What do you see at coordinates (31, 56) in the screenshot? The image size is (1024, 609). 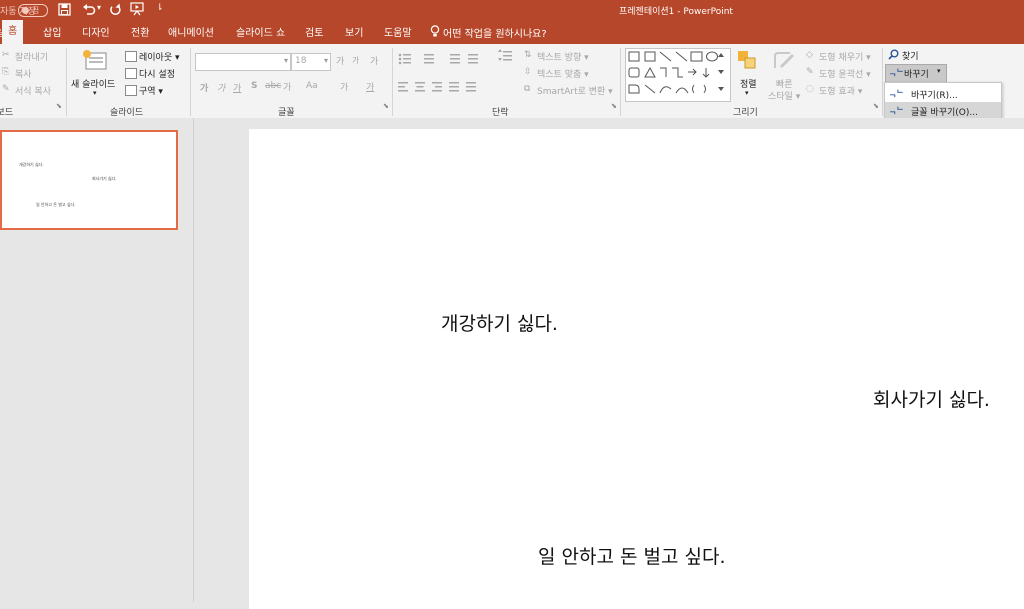 I see `cut-button: 잘라내기` at bounding box center [31, 56].